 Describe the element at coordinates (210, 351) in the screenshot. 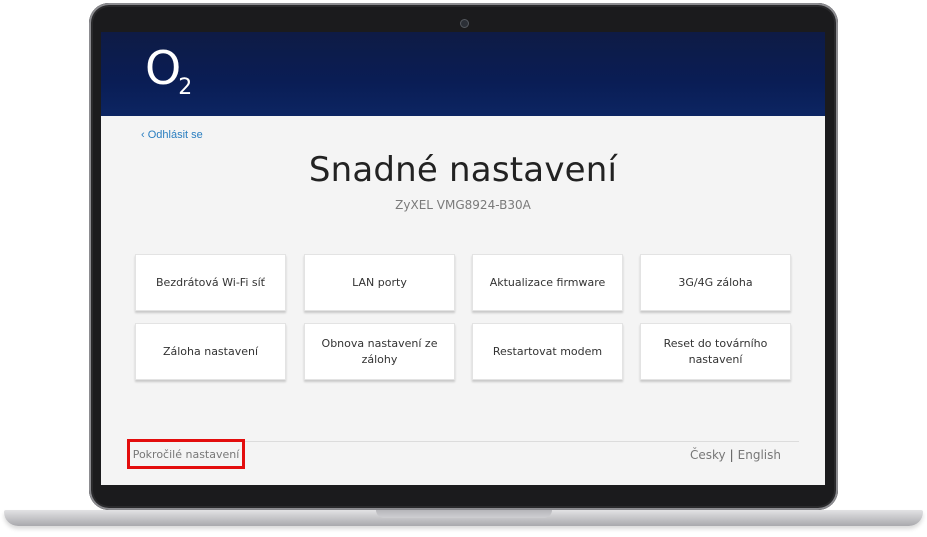

I see `tile-settings-backup: Záloha nastavení` at that location.